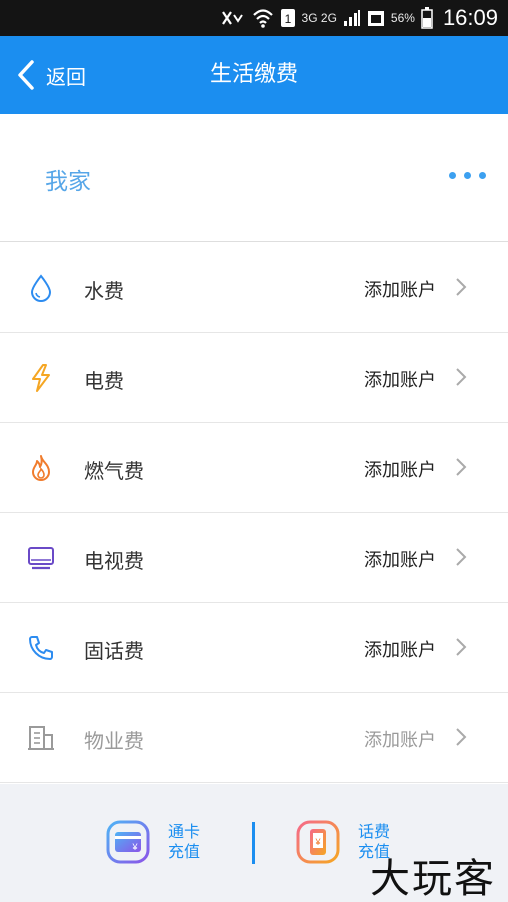  Describe the element at coordinates (153, 842) in the screenshot. I see `card-recharge-button: ¥ 通卡 充值` at that location.